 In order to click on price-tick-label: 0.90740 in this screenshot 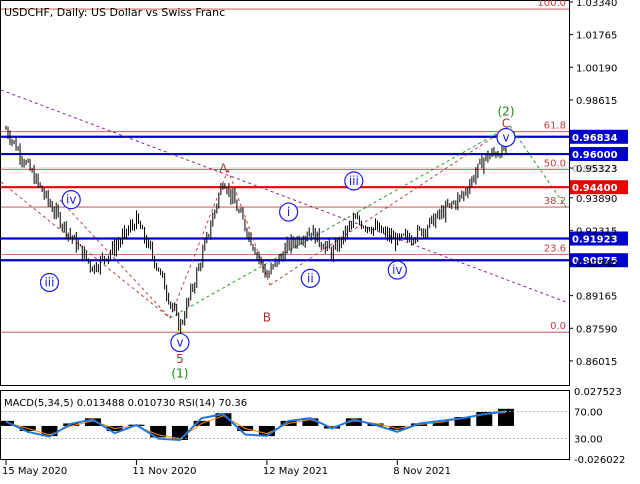, I will do `click(596, 264)`.